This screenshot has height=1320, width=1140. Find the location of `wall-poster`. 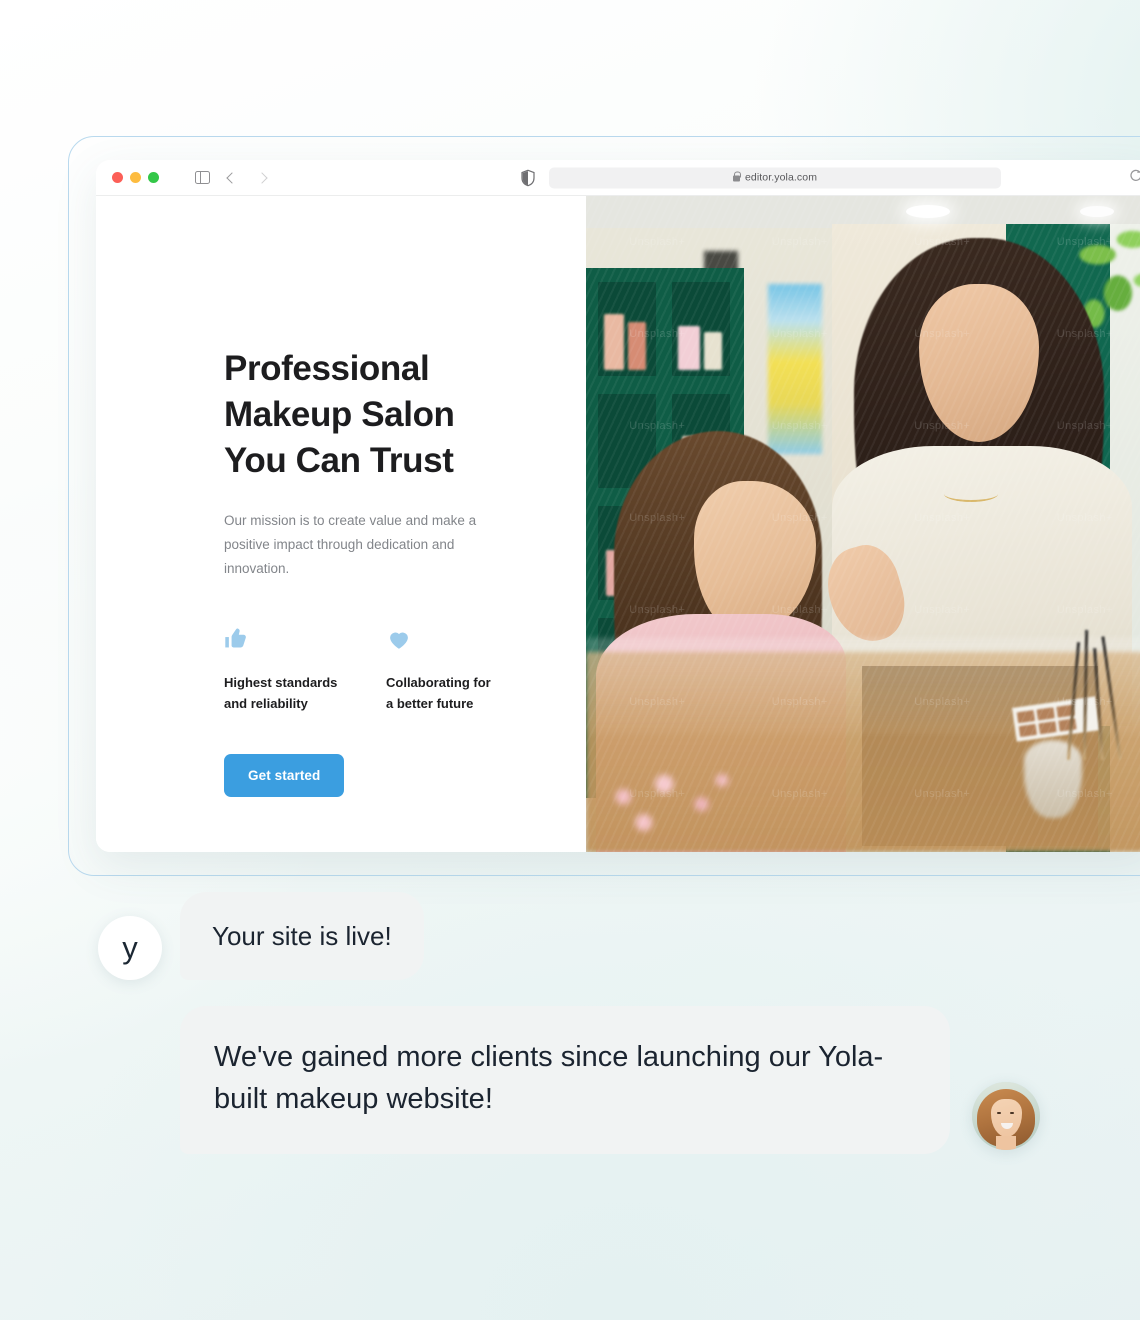

wall-poster is located at coordinates (795, 369).